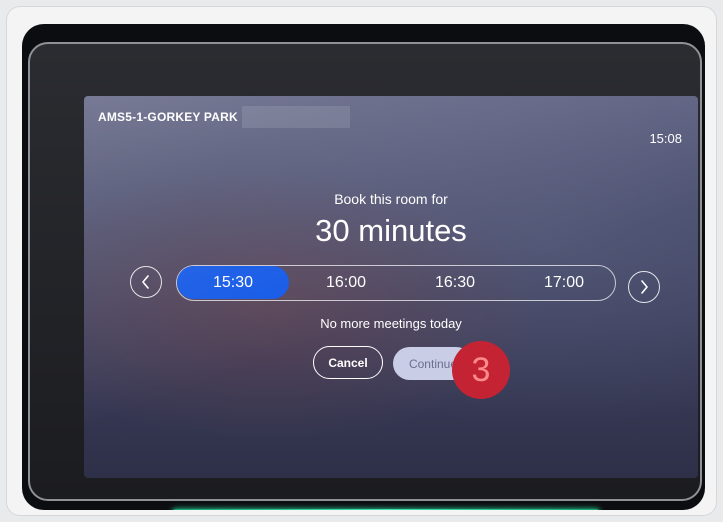 The image size is (723, 522). Describe the element at coordinates (391, 323) in the screenshot. I see `meetings-status: No more meetings today` at that location.